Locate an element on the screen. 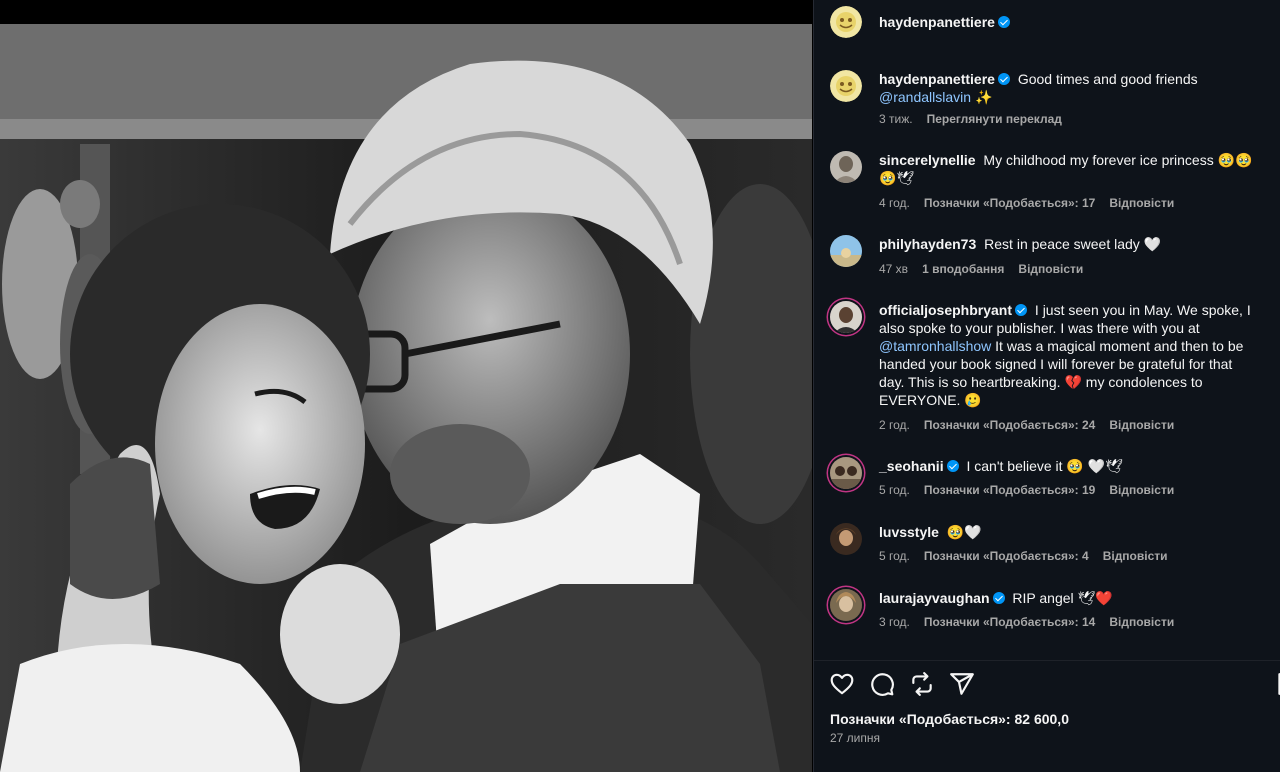 This screenshot has width=1280, height=772. comment-likes: Позначки «Подобається»: 24 is located at coordinates (1009, 425).